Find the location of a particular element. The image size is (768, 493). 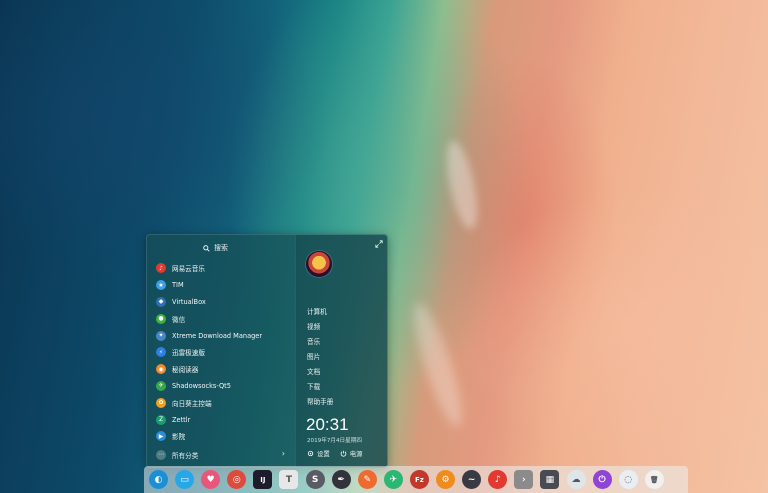

weather-cloud-icon: ☁ is located at coordinates (576, 479).